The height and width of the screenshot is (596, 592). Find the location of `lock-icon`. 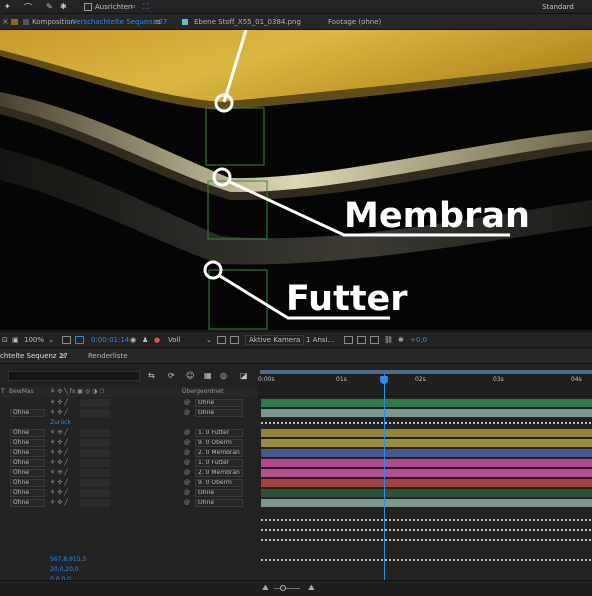

lock-icon is located at coordinates (14, 22).